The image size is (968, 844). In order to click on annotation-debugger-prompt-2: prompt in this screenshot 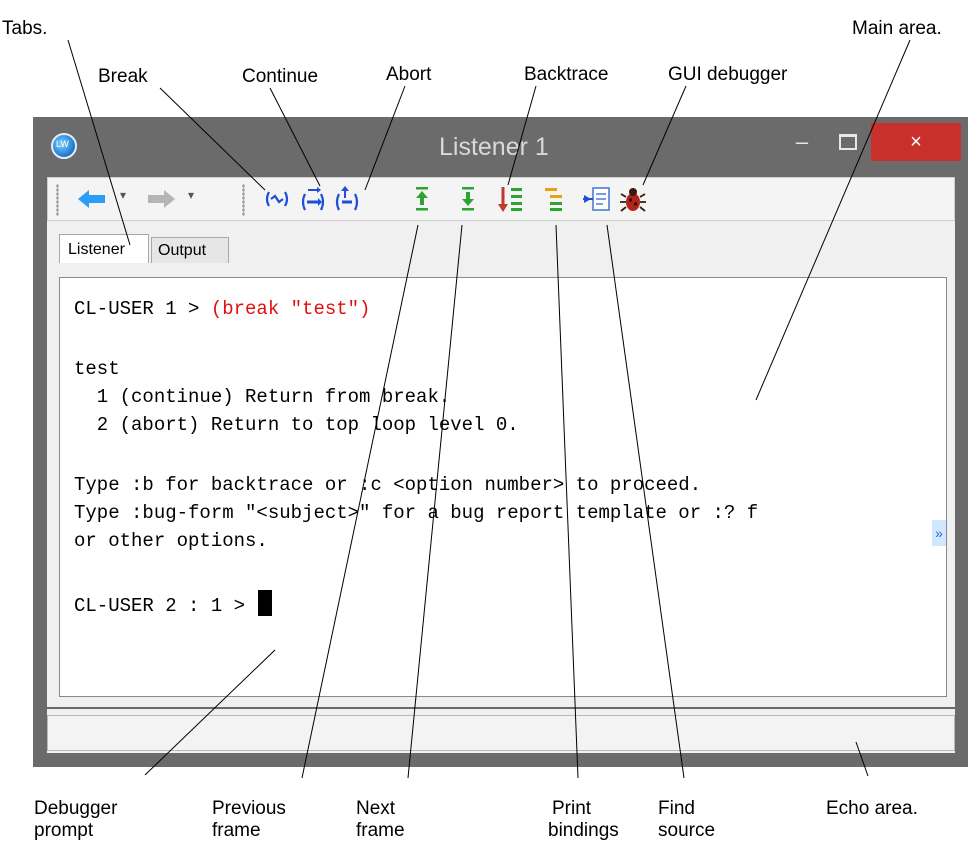, I will do `click(64, 830)`.